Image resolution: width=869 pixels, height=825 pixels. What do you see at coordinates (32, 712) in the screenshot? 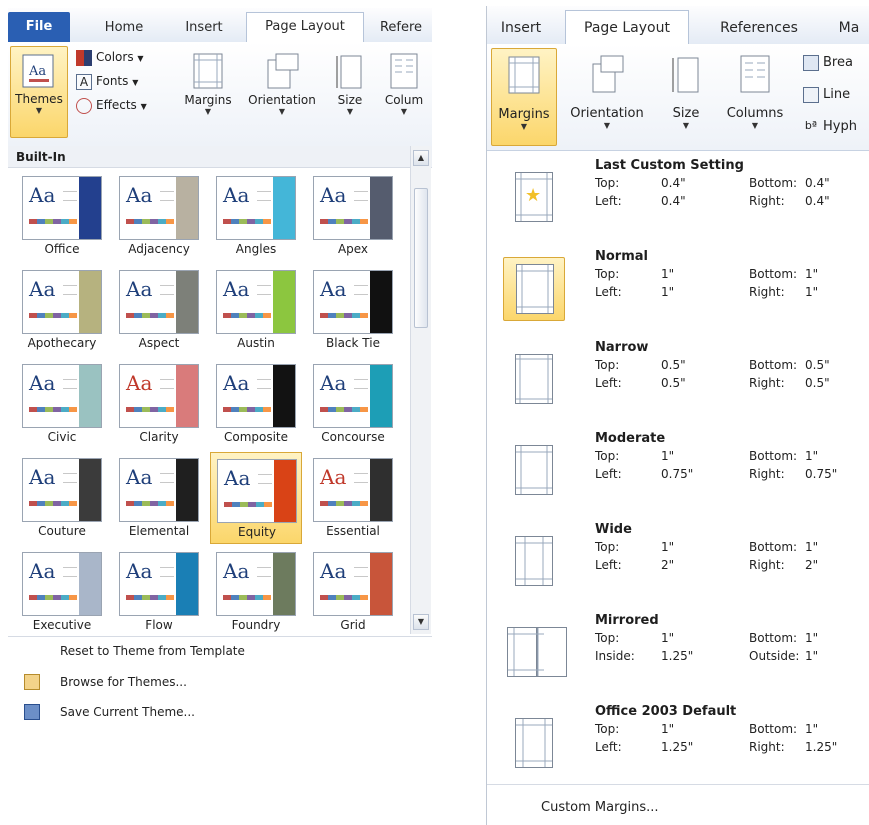
I see `save-theme-icon` at bounding box center [32, 712].